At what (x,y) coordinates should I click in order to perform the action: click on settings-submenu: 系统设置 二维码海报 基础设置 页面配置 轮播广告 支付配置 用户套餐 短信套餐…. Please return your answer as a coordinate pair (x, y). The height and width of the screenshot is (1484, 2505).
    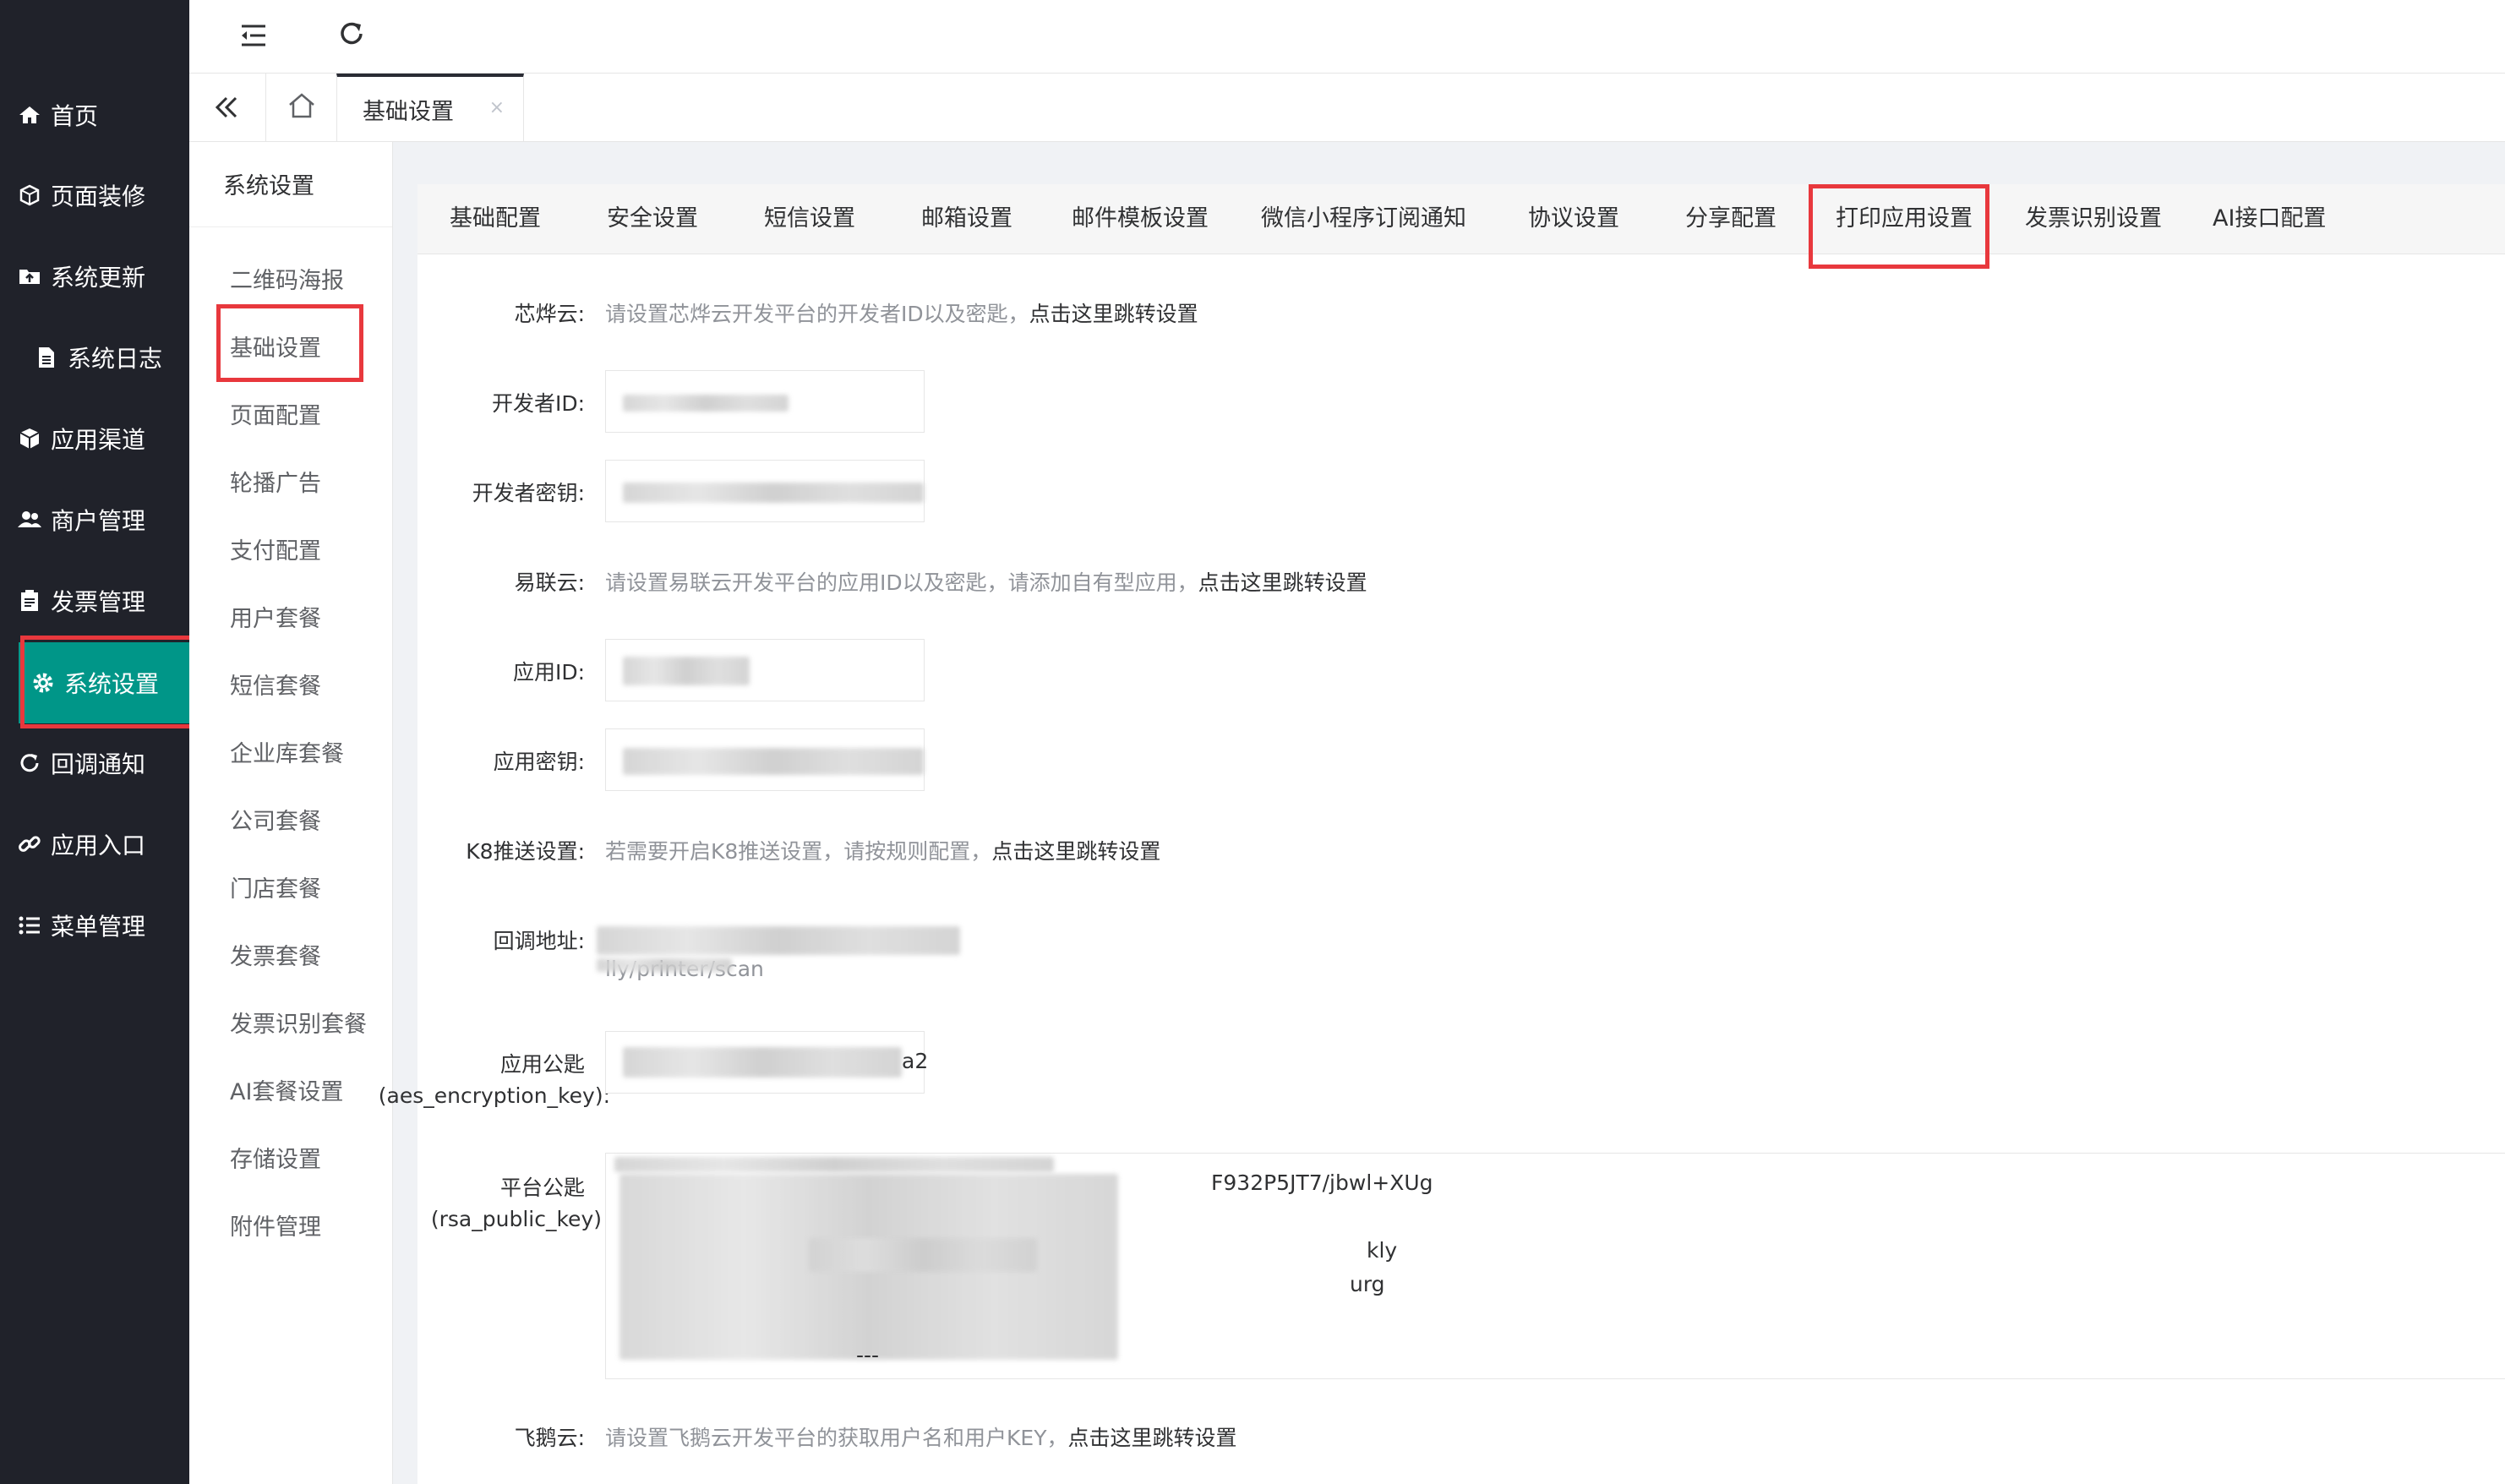
    Looking at the image, I should click on (291, 813).